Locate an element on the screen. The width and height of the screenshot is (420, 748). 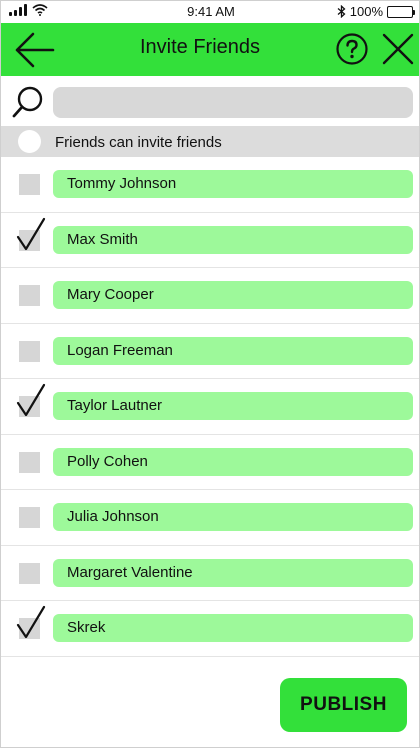
status-bar: 9:41 AM 100% is located at coordinates (210, 12).